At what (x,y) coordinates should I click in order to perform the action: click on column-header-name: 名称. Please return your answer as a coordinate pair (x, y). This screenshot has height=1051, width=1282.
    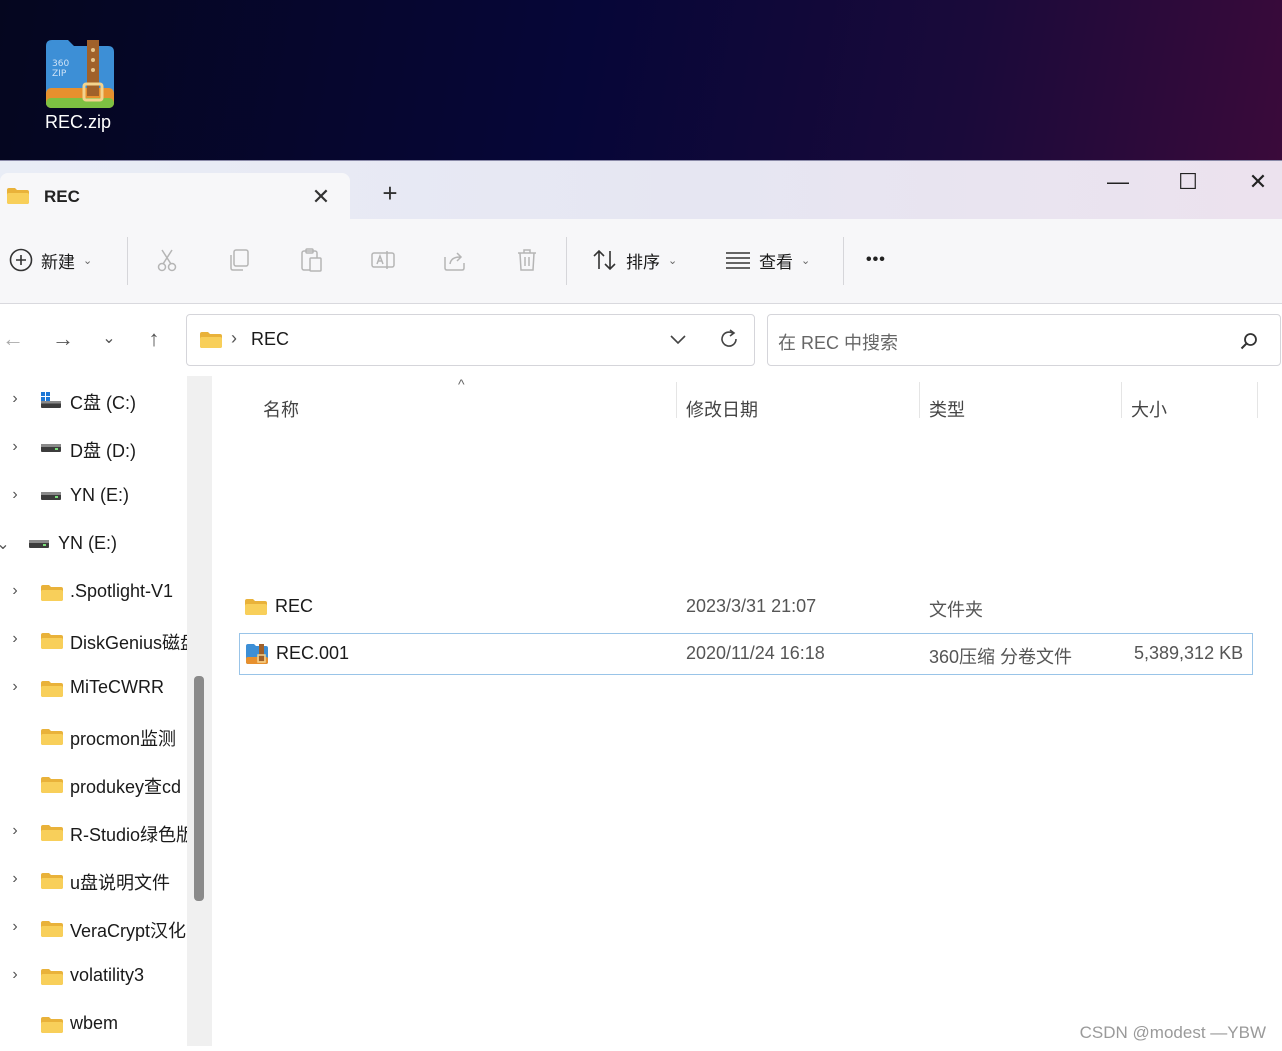
    Looking at the image, I should click on (281, 409).